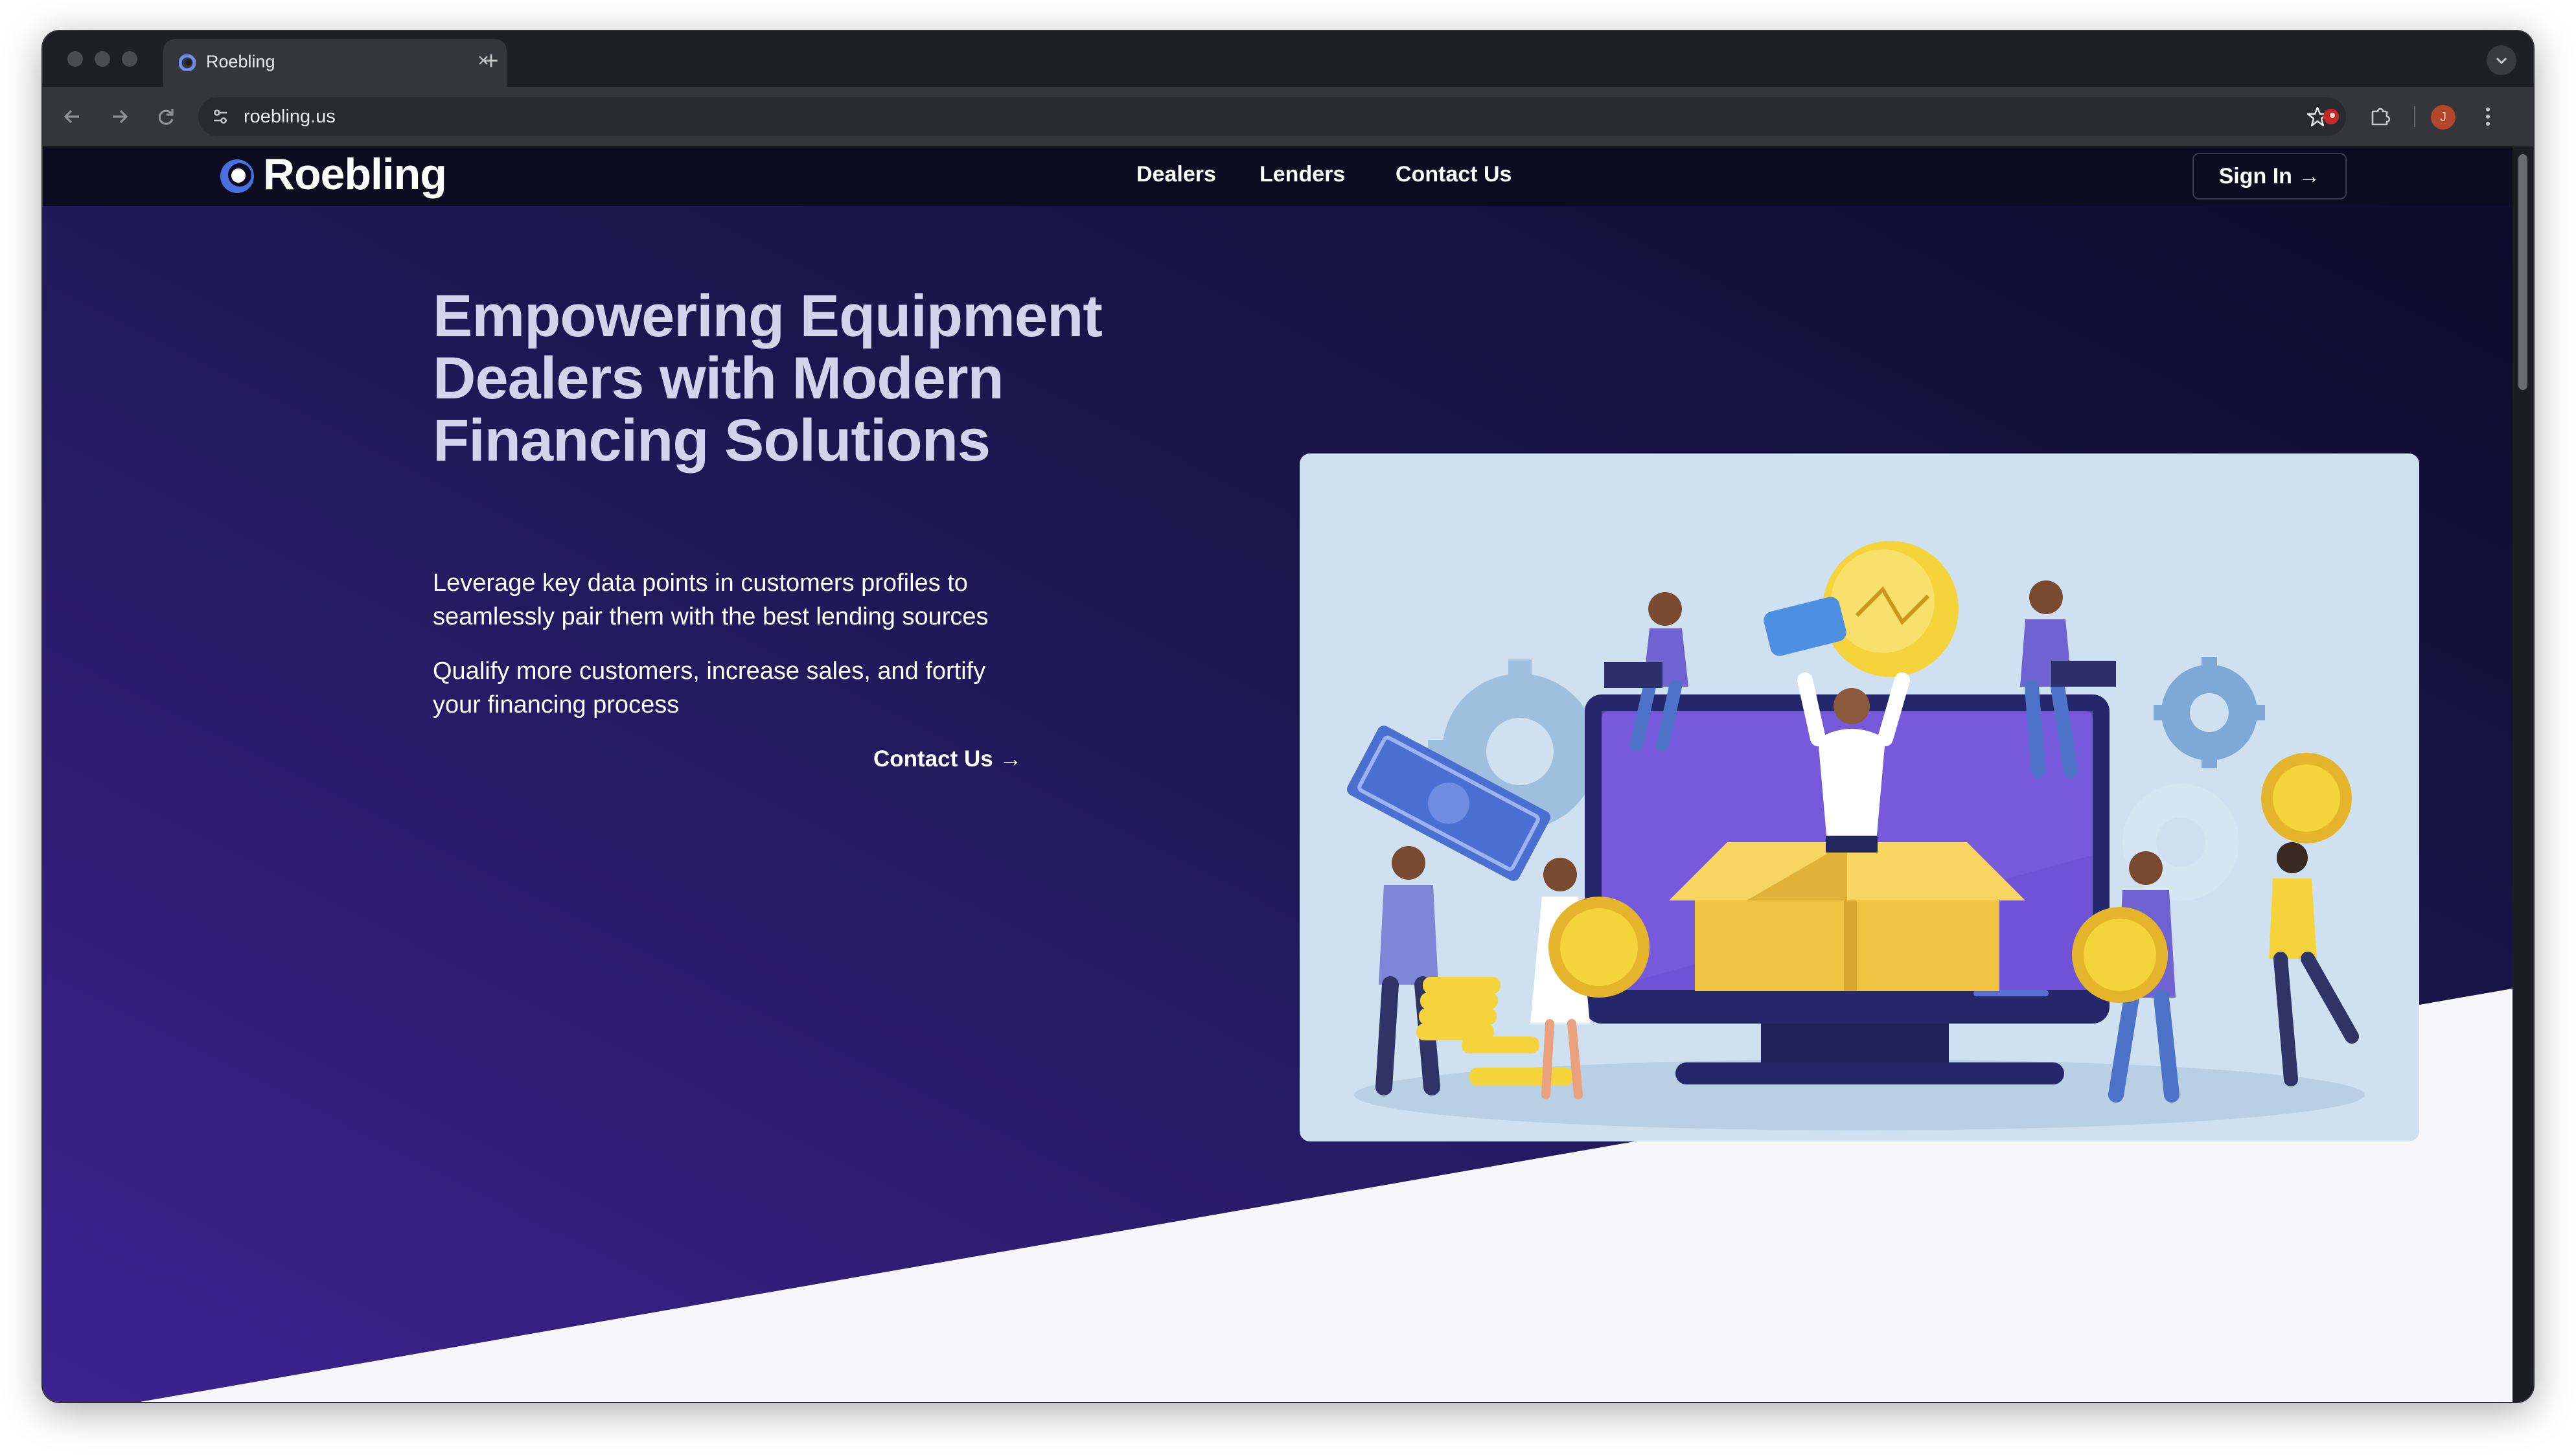 The image size is (2576, 1455). What do you see at coordinates (2380, 116) in the screenshot?
I see `extensions-puzzle-icon` at bounding box center [2380, 116].